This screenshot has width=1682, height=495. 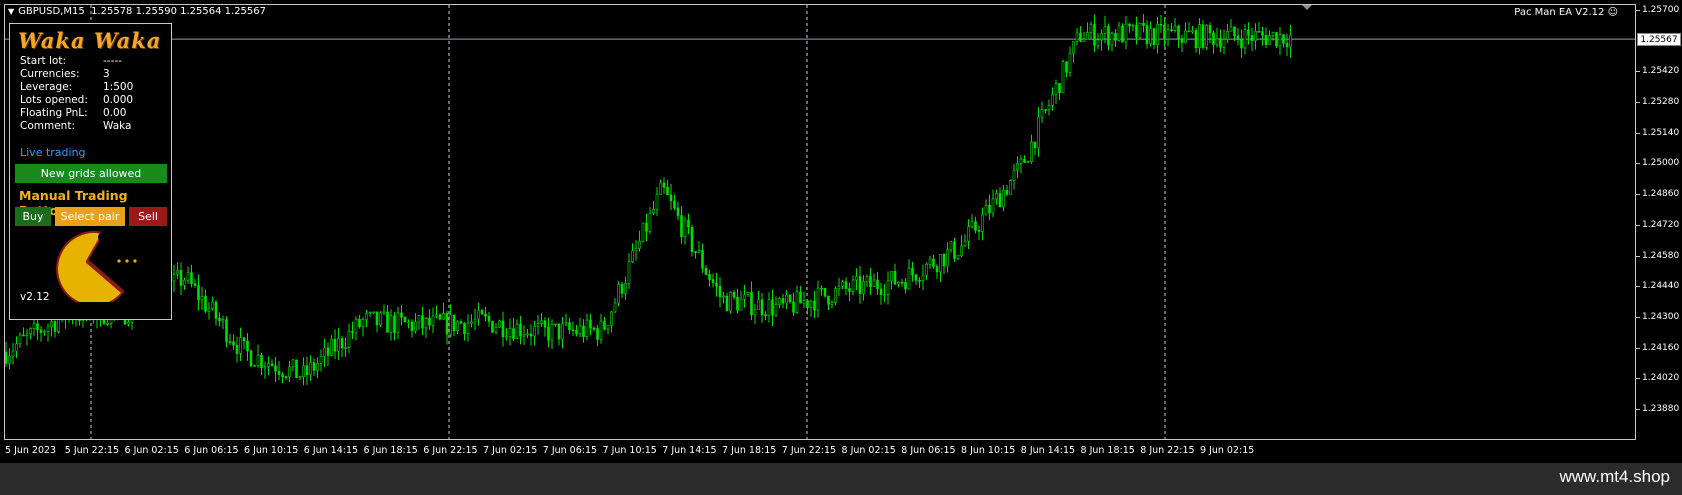 I want to click on trading-mode-label: Live trading, so click(x=53, y=152).